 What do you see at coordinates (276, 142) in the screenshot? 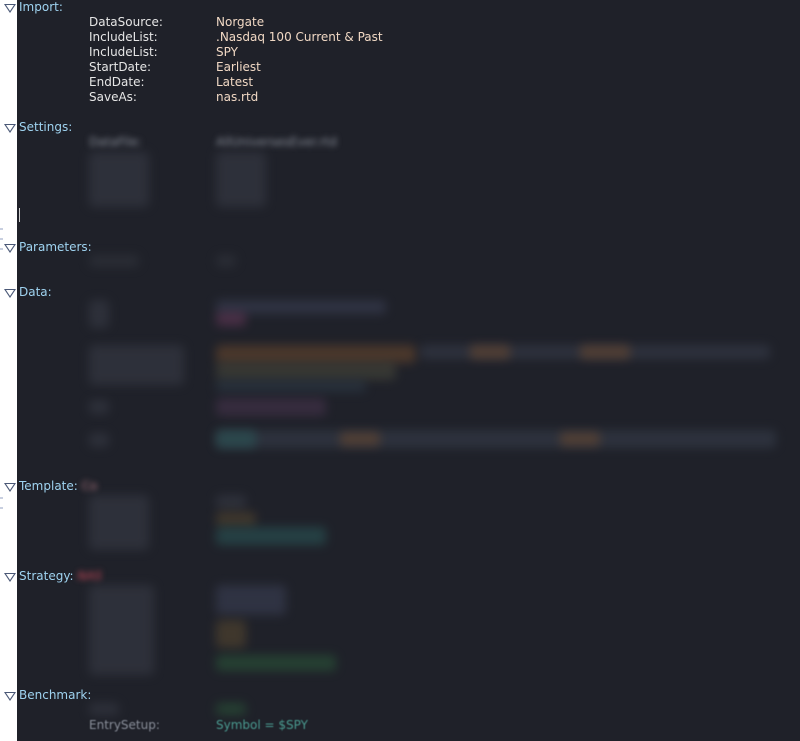
I see `settings-value: AllUniversesEver.rtd` at bounding box center [276, 142].